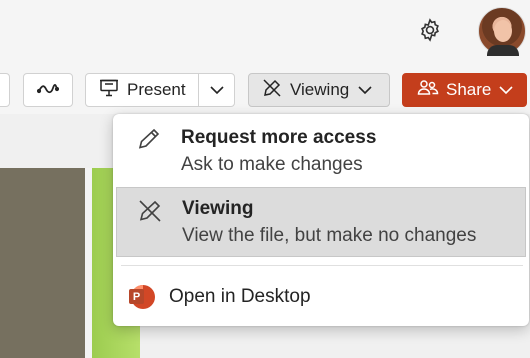 The height and width of the screenshot is (358, 530). Describe the element at coordinates (42, 263) in the screenshot. I see `slide-thumbnail-dark` at that location.